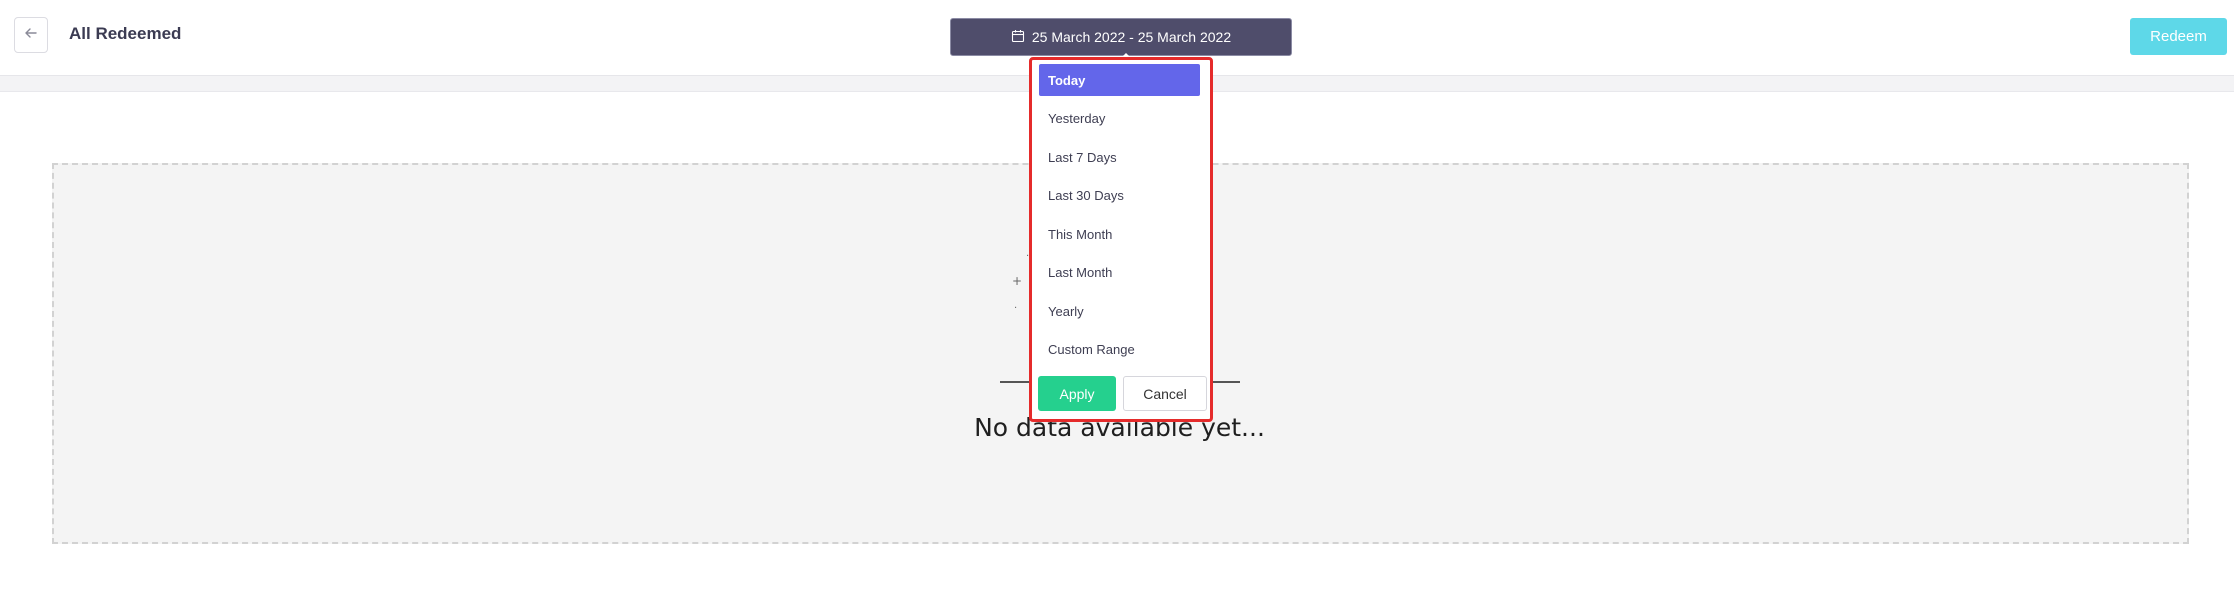 Image resolution: width=2234 pixels, height=611 pixels. What do you see at coordinates (1119, 234) in the screenshot?
I see `range-option-this-month: This Month` at bounding box center [1119, 234].